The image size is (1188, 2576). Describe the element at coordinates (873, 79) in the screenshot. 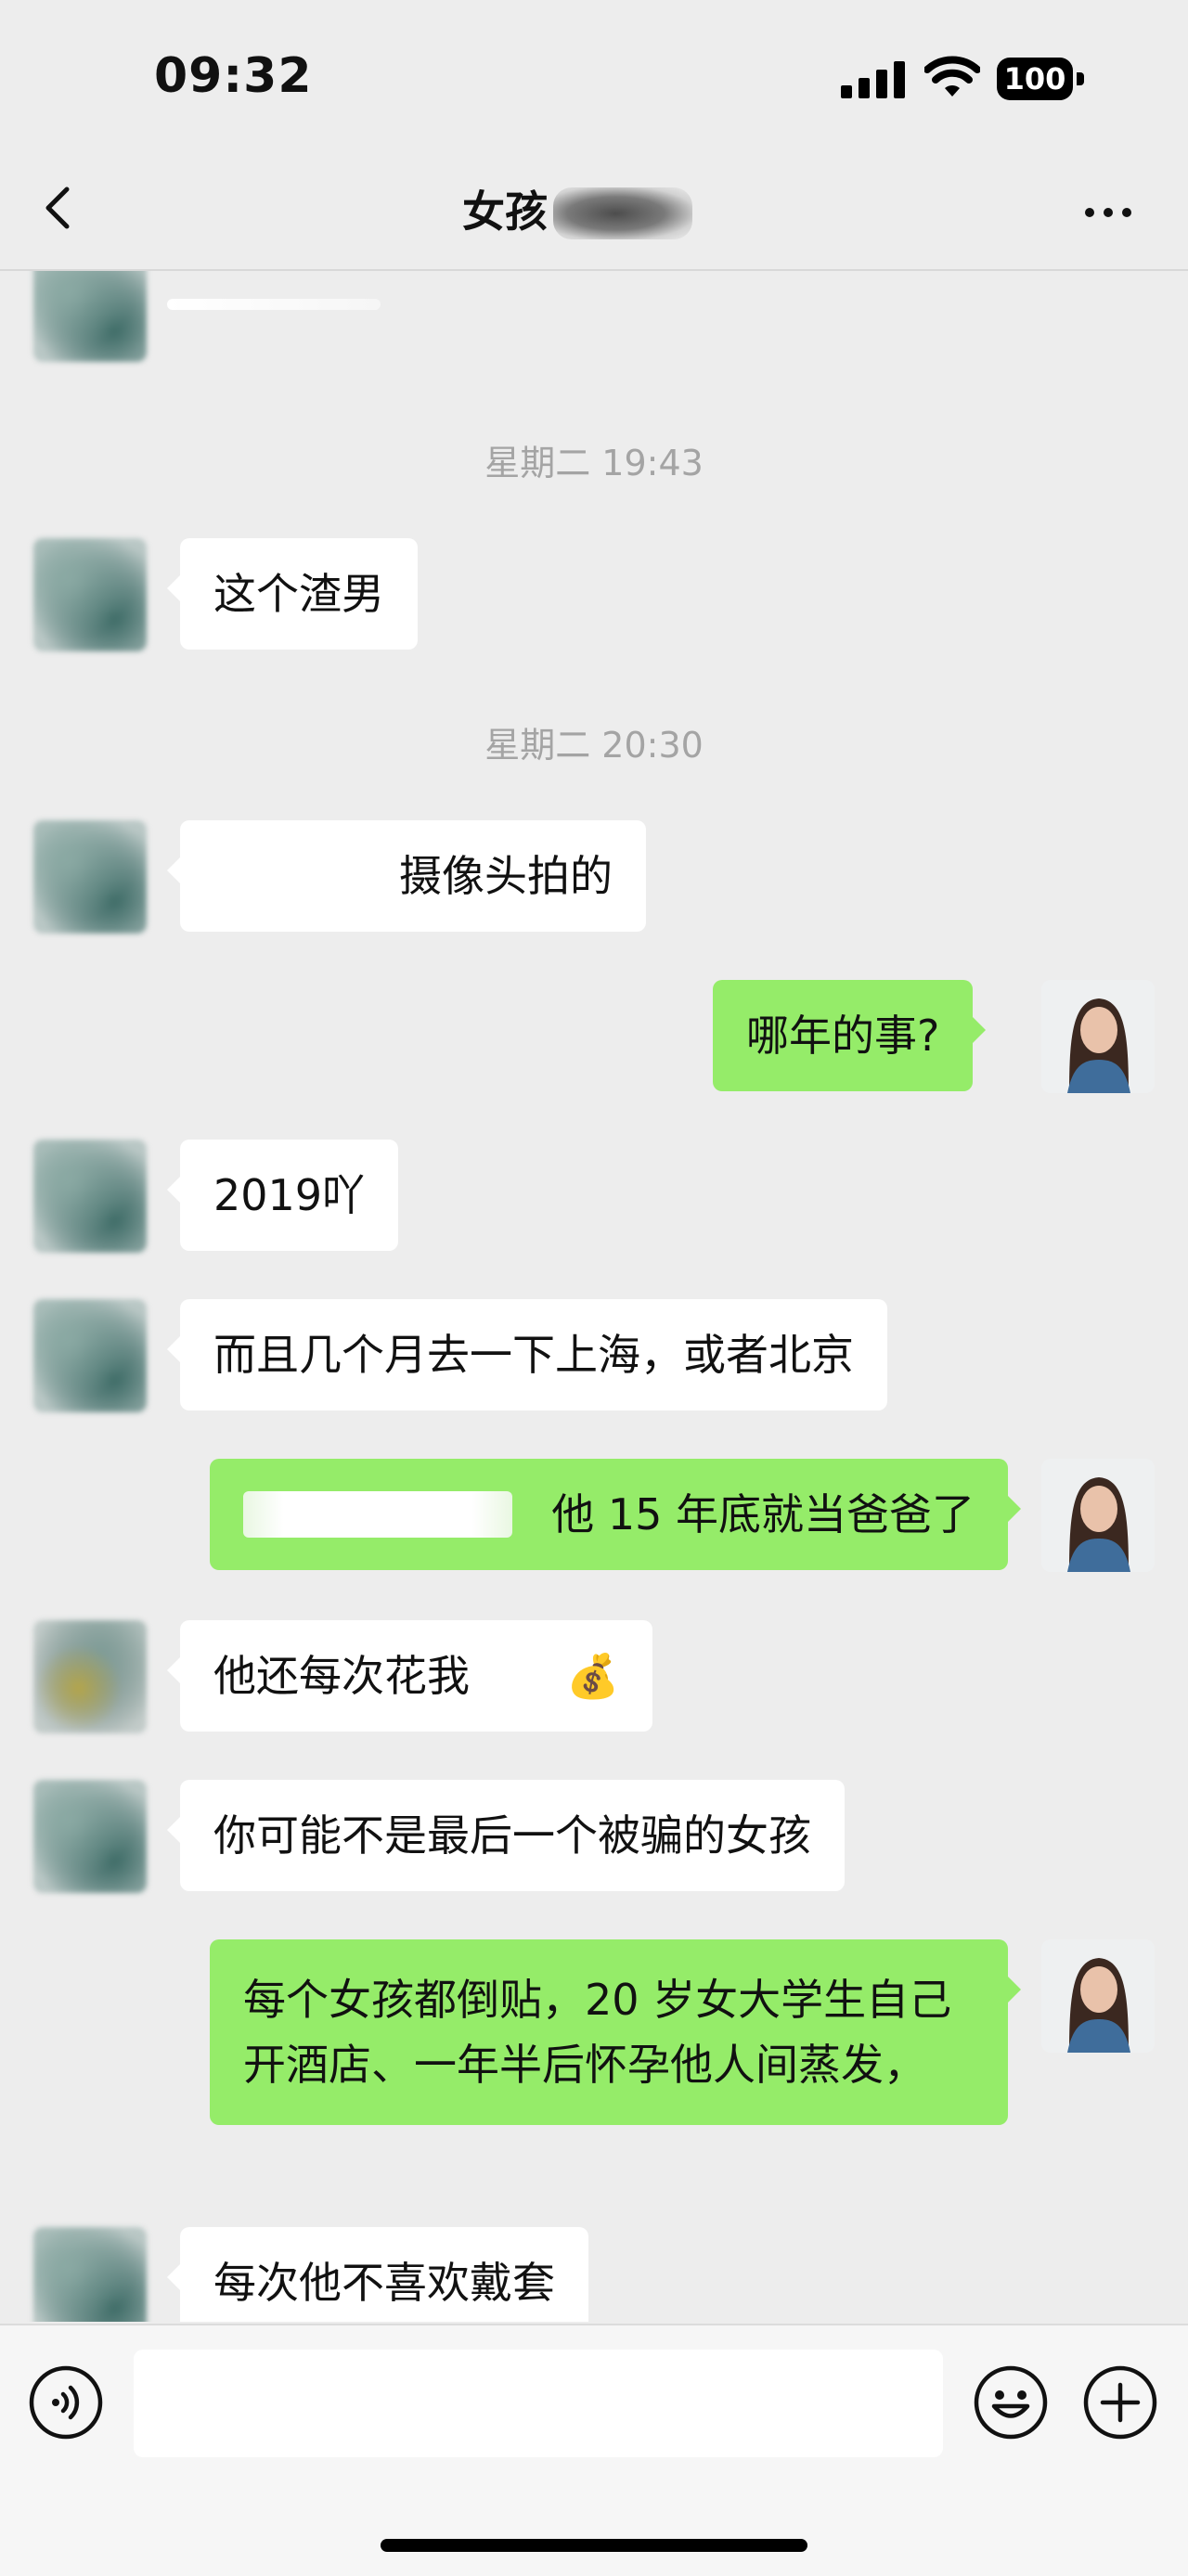

I see `signal-icon` at that location.